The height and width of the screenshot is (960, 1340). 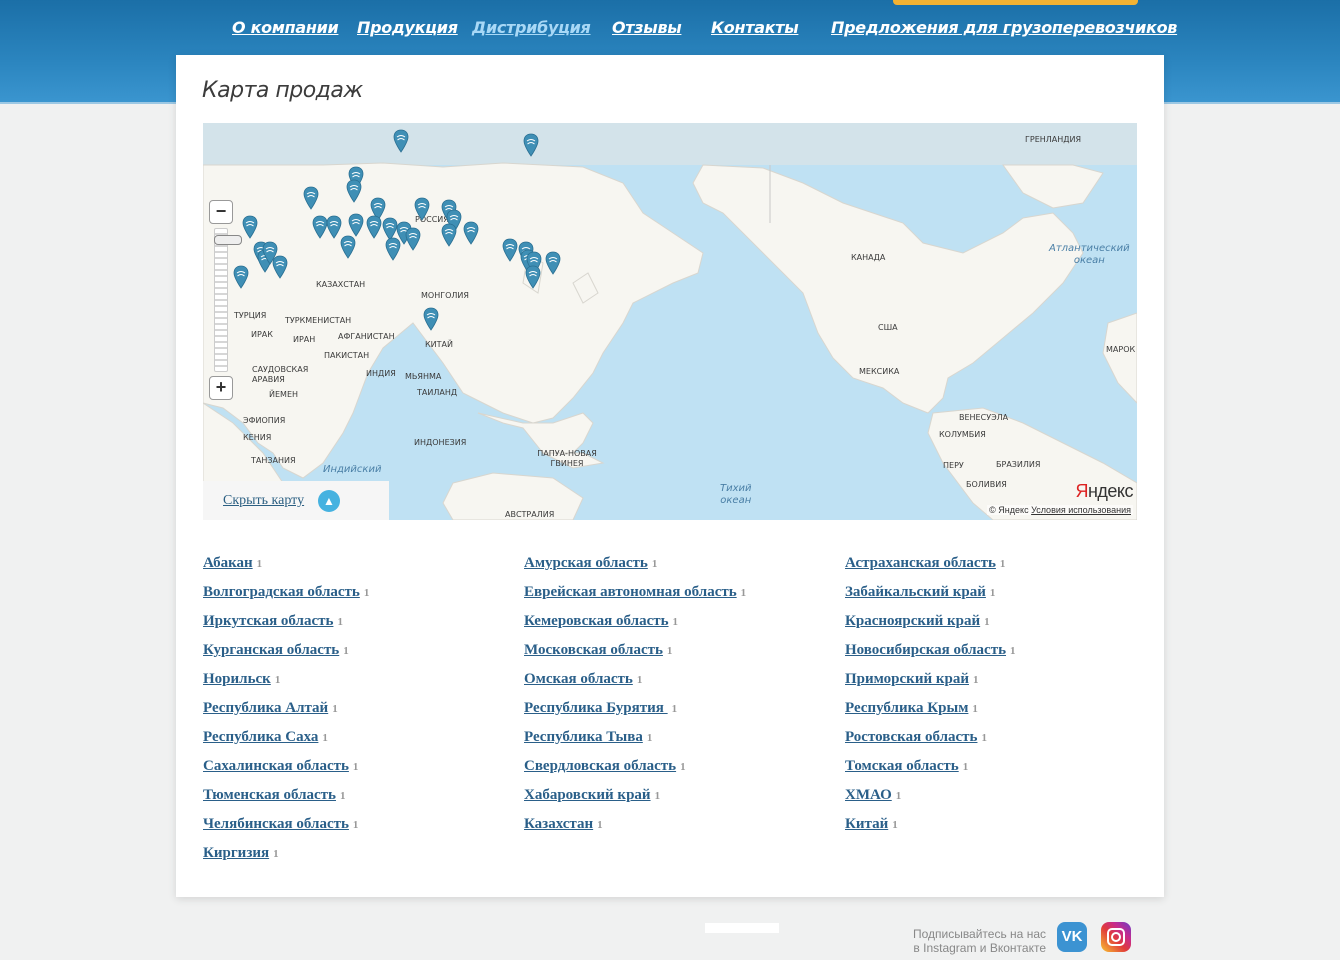 What do you see at coordinates (276, 766) in the screenshot?
I see `region-link: Сахалинская область` at bounding box center [276, 766].